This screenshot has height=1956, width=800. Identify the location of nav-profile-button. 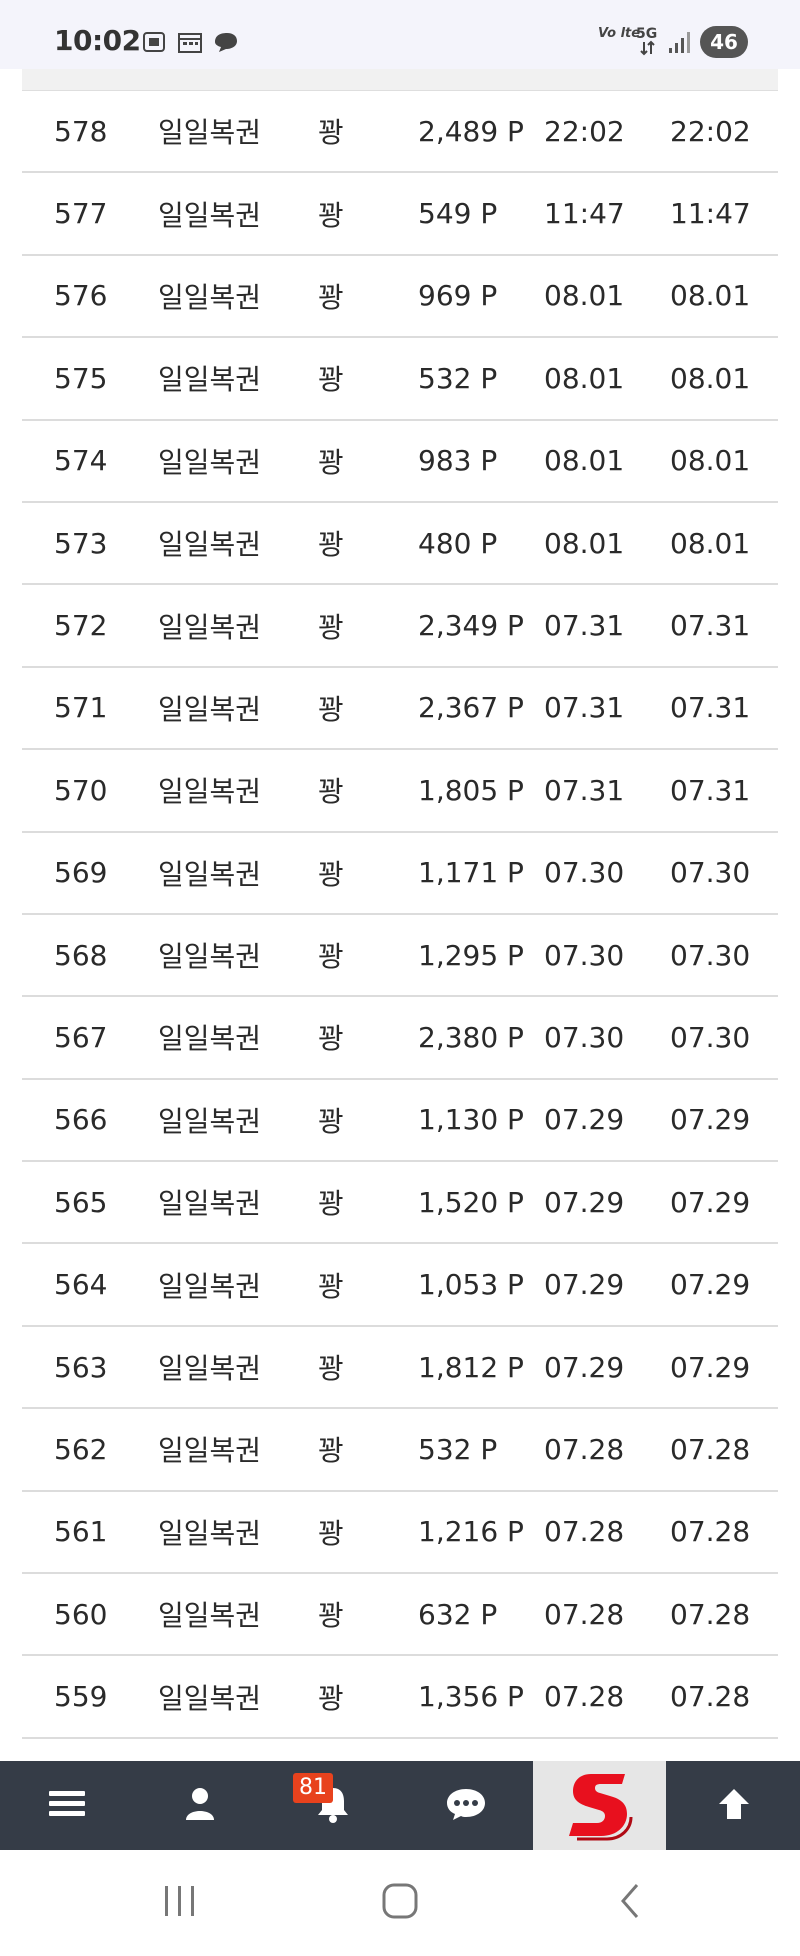
(199, 1805).